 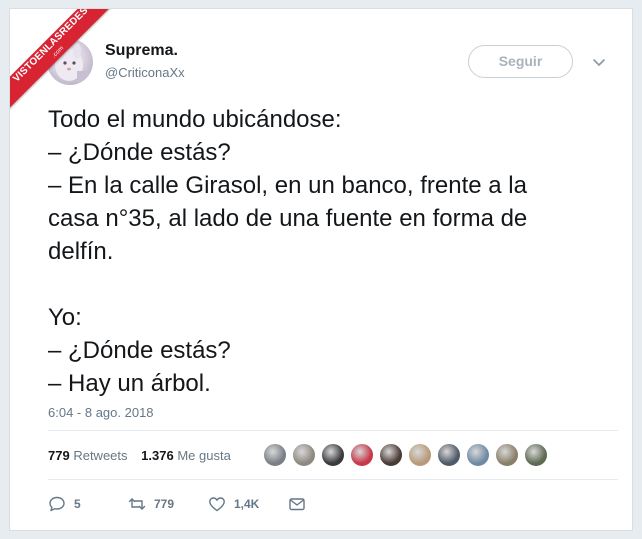 I want to click on direct-message-button, so click(x=297, y=504).